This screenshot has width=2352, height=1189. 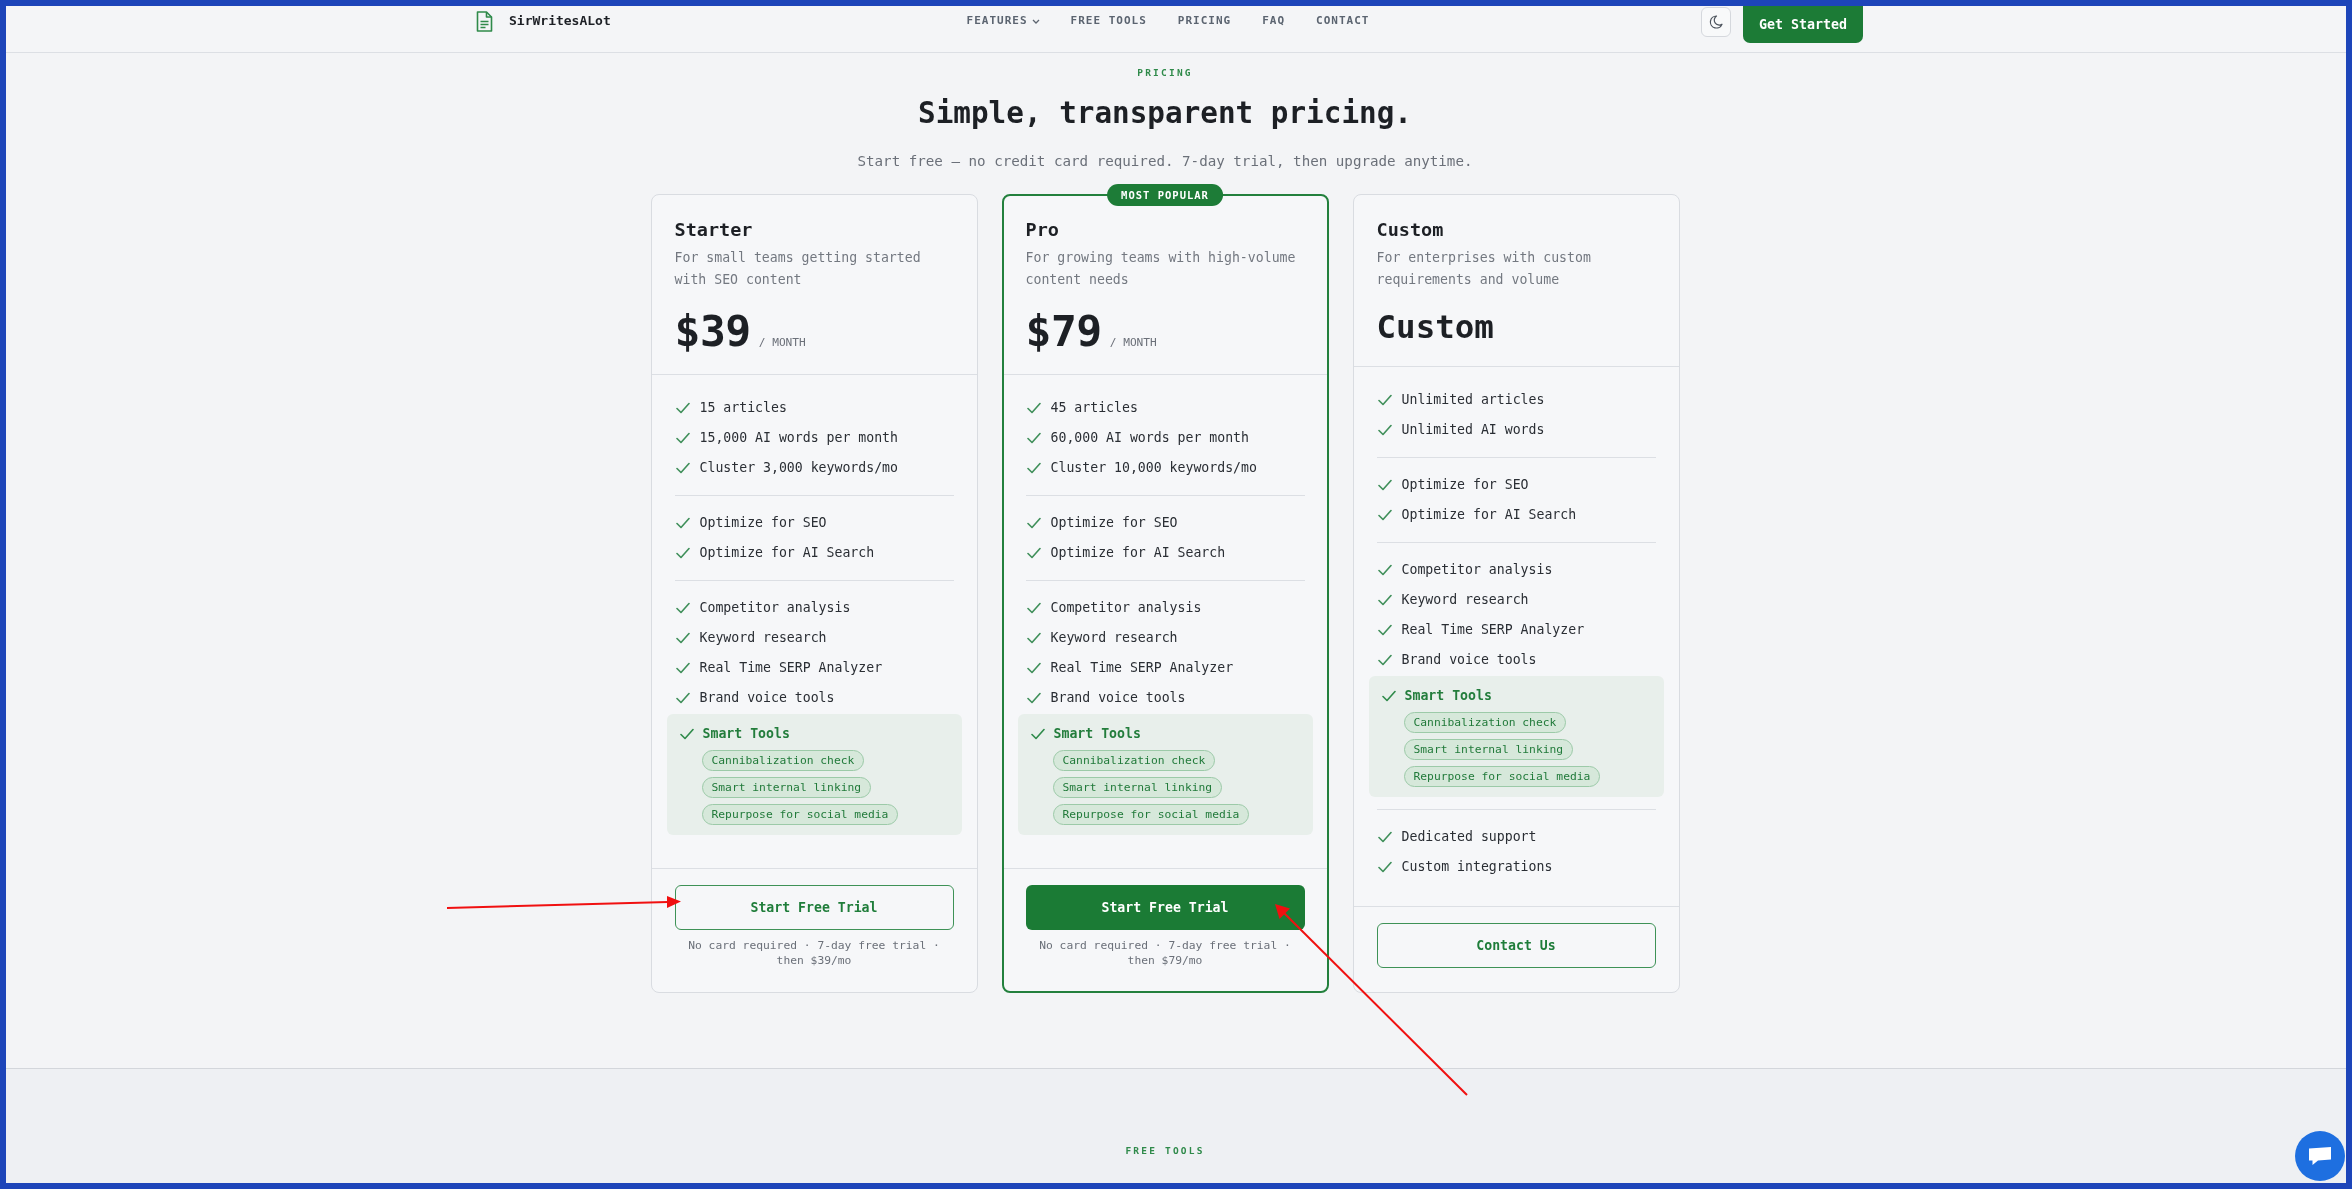 I want to click on feature-text: 60,000 AI words per month, so click(x=1149, y=438).